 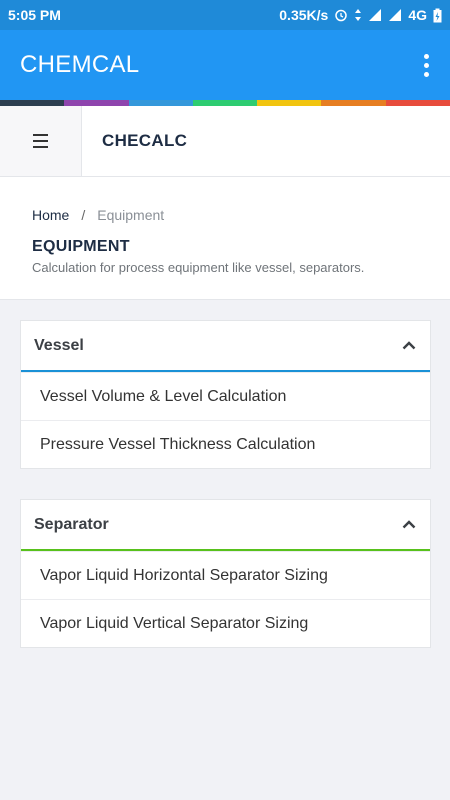 I want to click on page-title: EQUIPMENT, so click(x=81, y=246).